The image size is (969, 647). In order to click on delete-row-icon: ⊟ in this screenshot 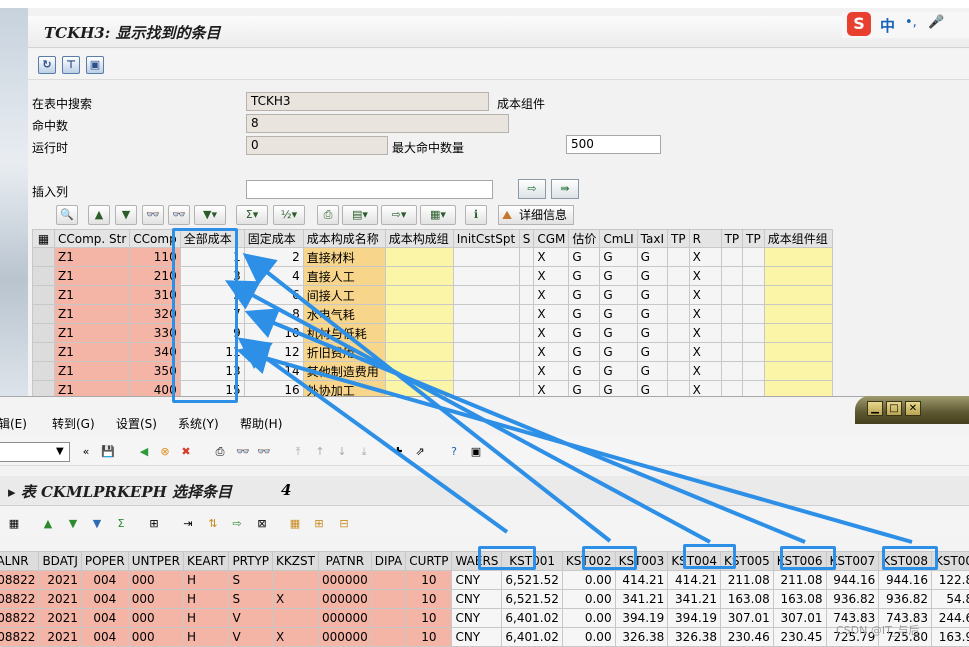, I will do `click(344, 524)`.